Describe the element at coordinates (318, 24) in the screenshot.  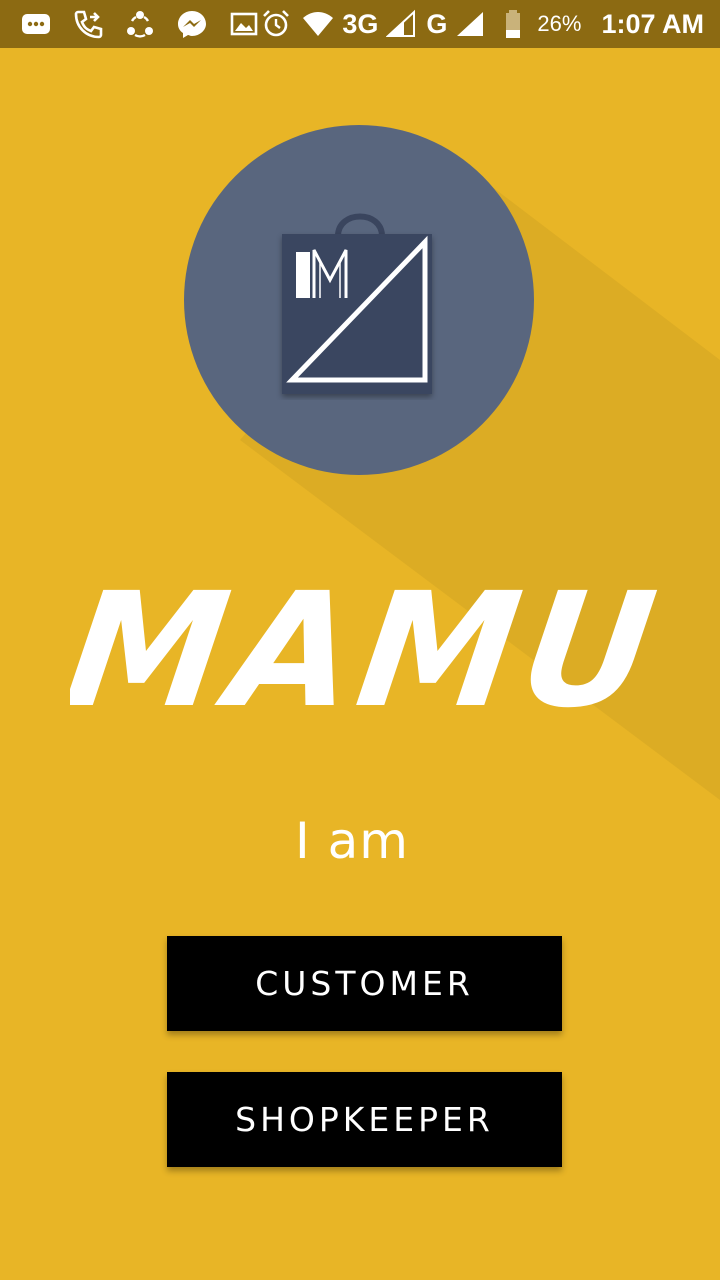
I see `wifi-icon` at that location.